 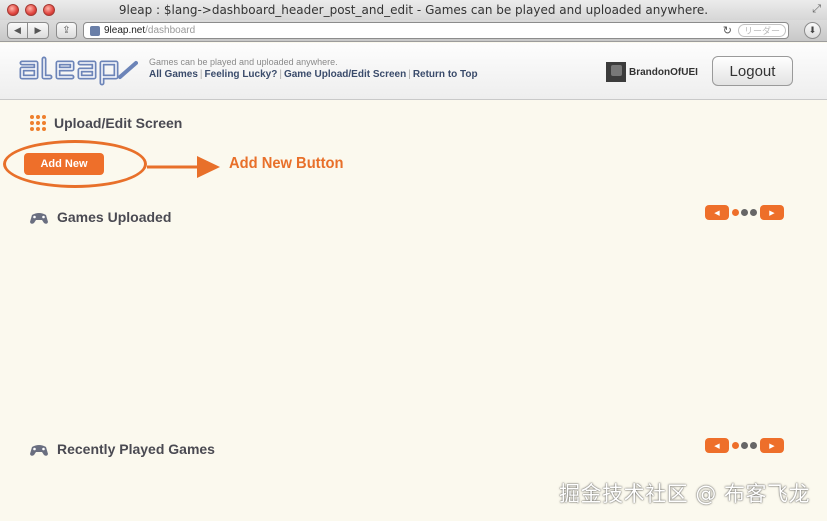 I want to click on forward-button: ▶, so click(x=38, y=30).